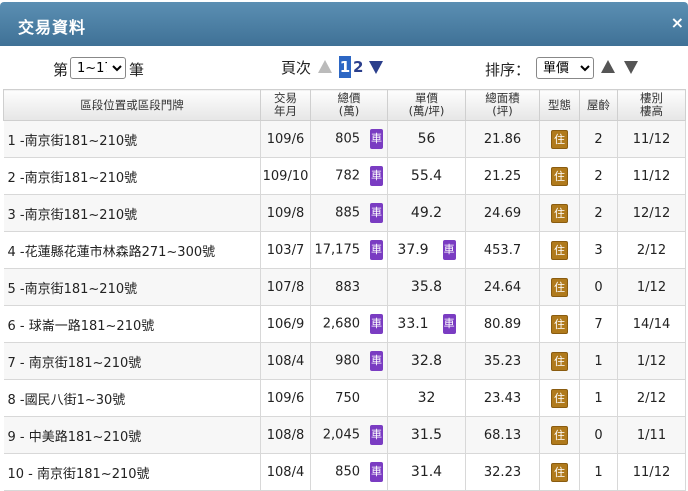  What do you see at coordinates (631, 67) in the screenshot?
I see `sort-descending-icon` at bounding box center [631, 67].